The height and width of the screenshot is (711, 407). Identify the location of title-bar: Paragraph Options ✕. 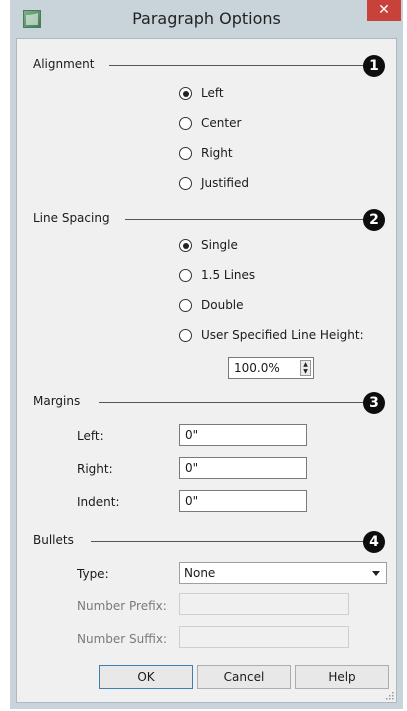
(206, 19).